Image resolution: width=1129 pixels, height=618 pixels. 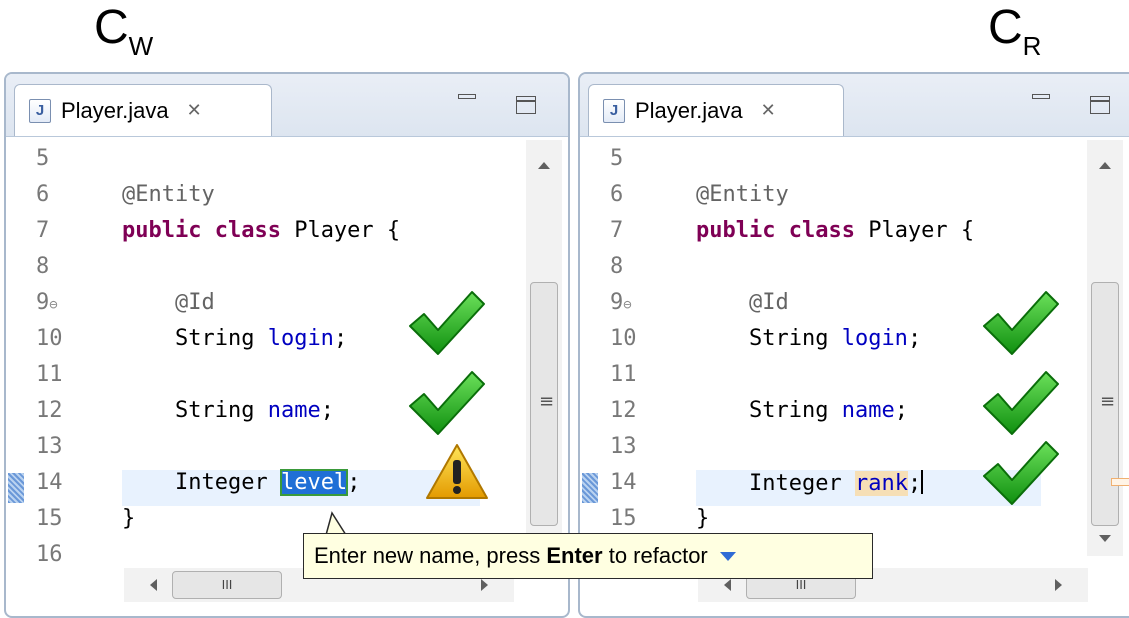 What do you see at coordinates (1105, 538) in the screenshot?
I see `scroll-down-icon` at bounding box center [1105, 538].